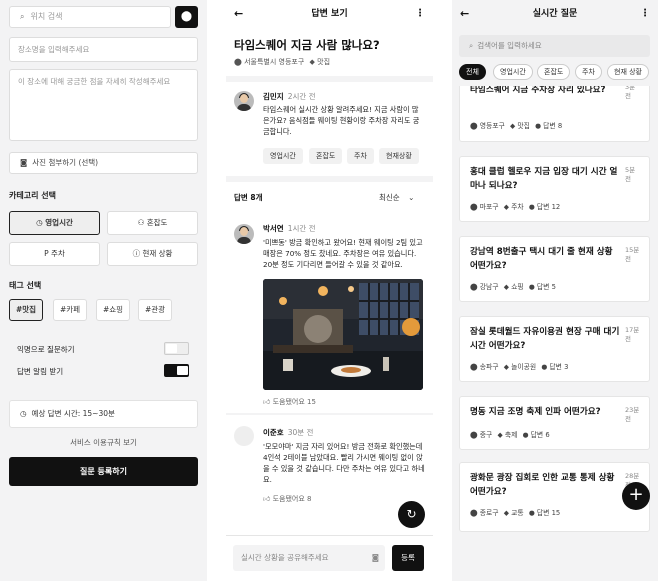  I want to click on answer-count: 답변 8개, so click(248, 197).